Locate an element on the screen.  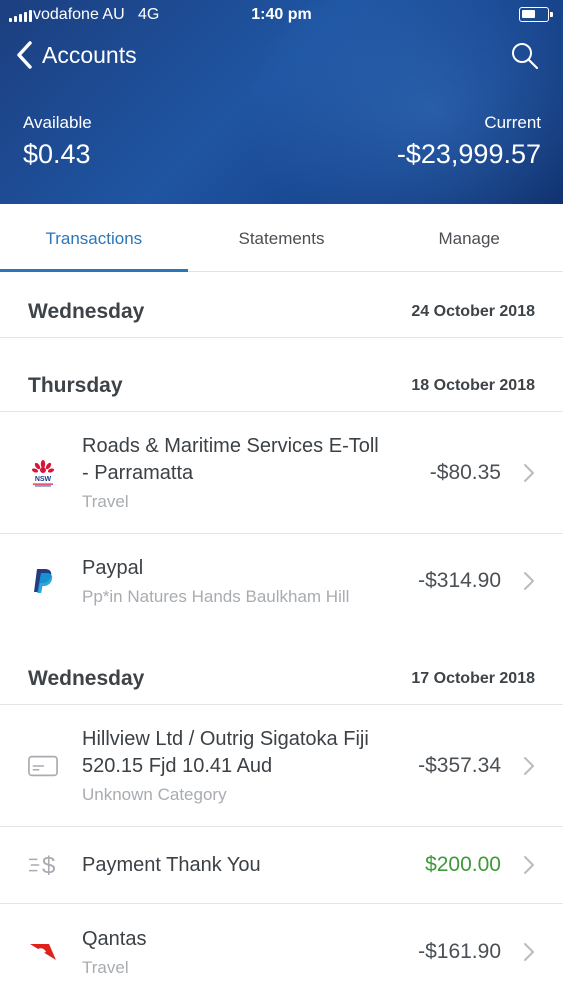
current-balance: -$23,999.57 is located at coordinates (468, 154).